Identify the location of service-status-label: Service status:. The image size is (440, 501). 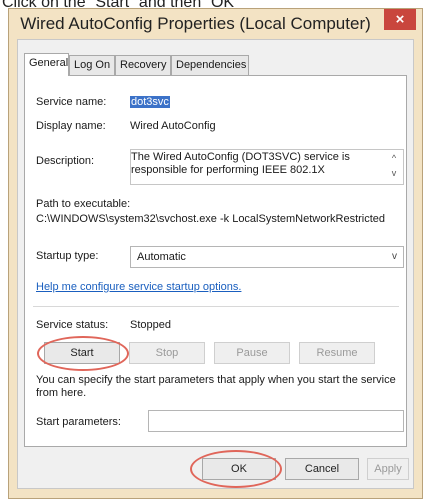
(72, 325).